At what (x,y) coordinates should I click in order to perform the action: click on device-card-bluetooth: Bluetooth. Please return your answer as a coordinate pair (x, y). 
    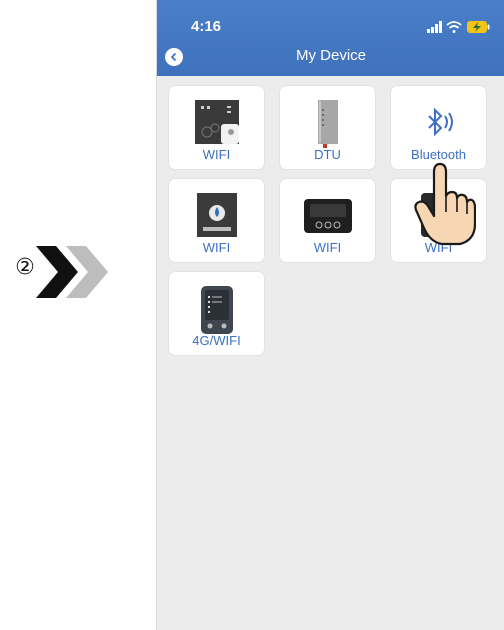
    Looking at the image, I should click on (438, 127).